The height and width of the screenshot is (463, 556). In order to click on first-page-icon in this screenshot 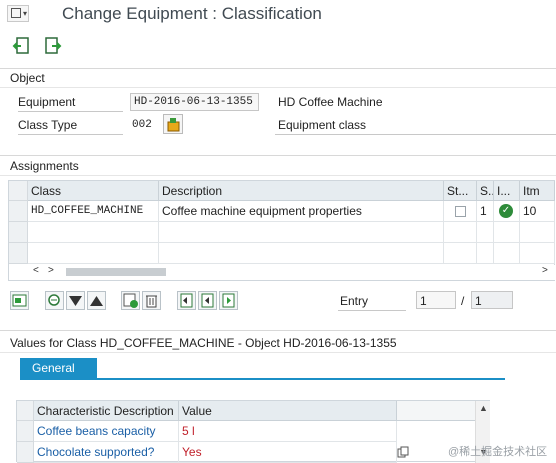, I will do `click(186, 300)`.